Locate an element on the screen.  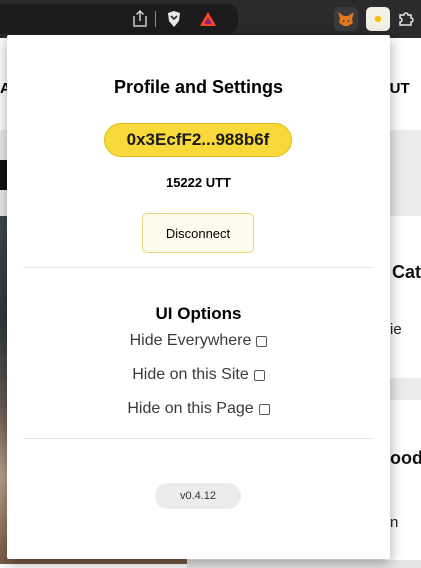
option-hide-everywhere: Hide Everywhere is located at coordinates (198, 341).